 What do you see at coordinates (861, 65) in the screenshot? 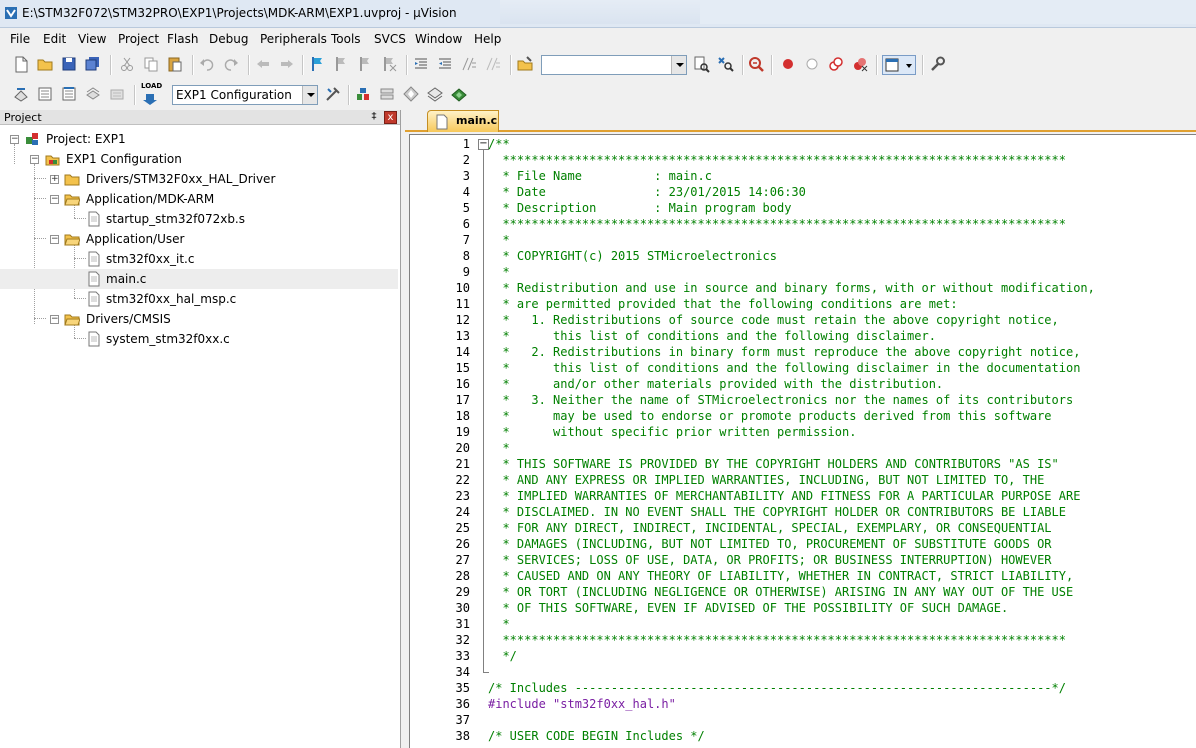
I see `kill-all-breakpoints-icon` at bounding box center [861, 65].